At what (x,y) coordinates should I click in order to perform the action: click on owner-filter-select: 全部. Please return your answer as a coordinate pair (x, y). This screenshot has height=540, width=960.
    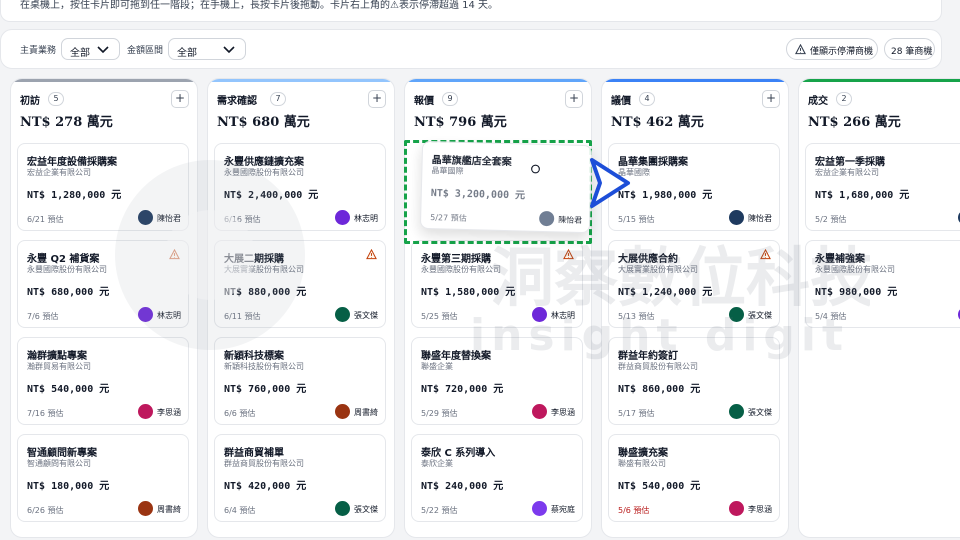
    Looking at the image, I should click on (90, 49).